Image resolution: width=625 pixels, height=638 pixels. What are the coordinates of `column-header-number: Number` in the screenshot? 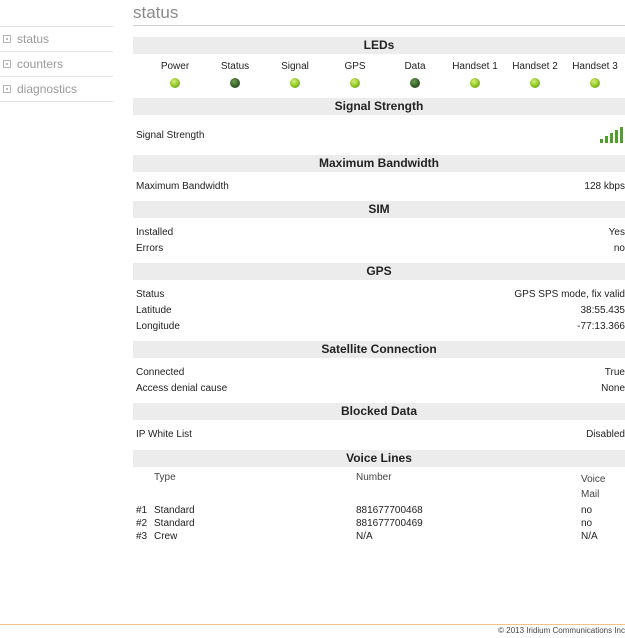 It's located at (374, 477).